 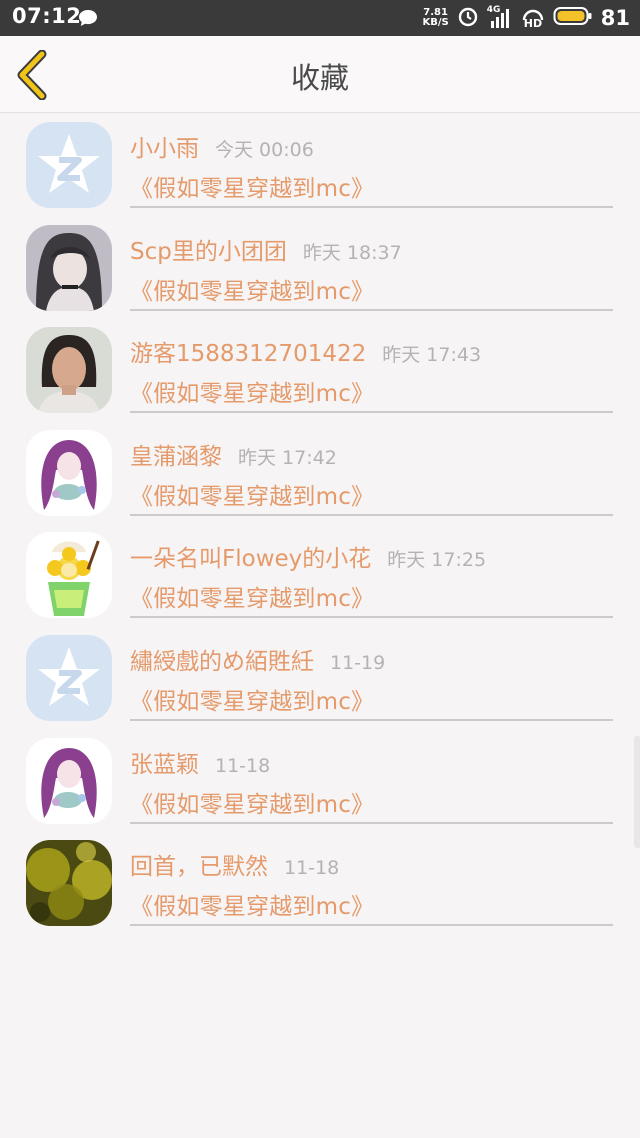 I want to click on battery-icon, so click(x=573, y=18).